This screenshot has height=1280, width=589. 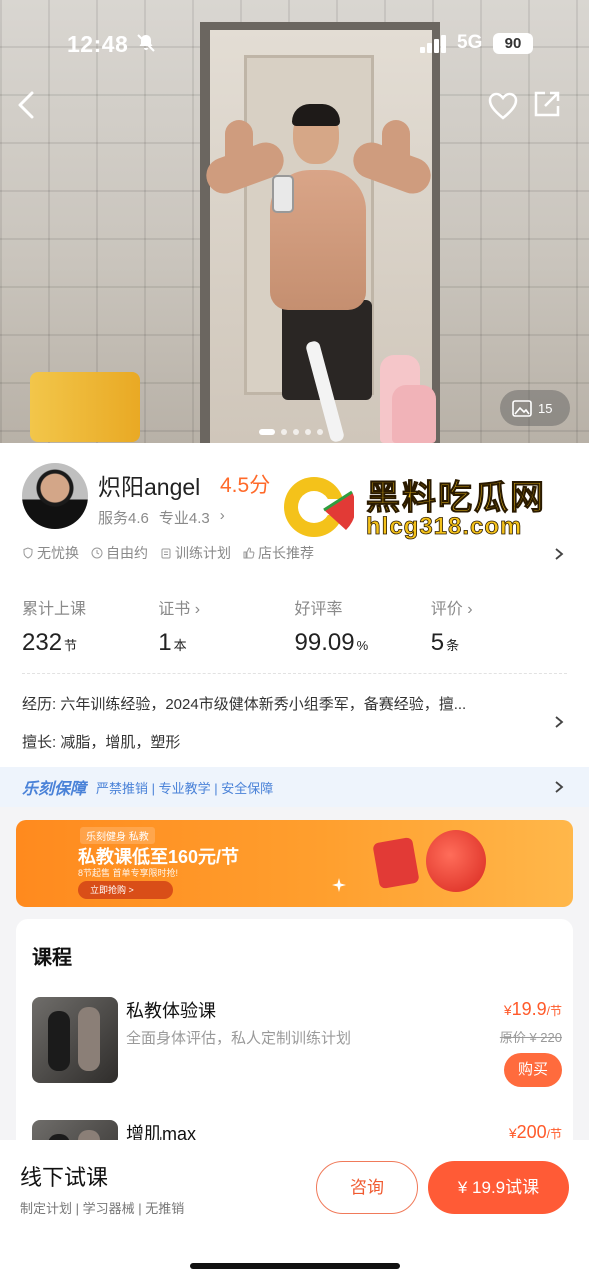 What do you see at coordinates (433, 44) in the screenshot?
I see `signal-icon` at bounding box center [433, 44].